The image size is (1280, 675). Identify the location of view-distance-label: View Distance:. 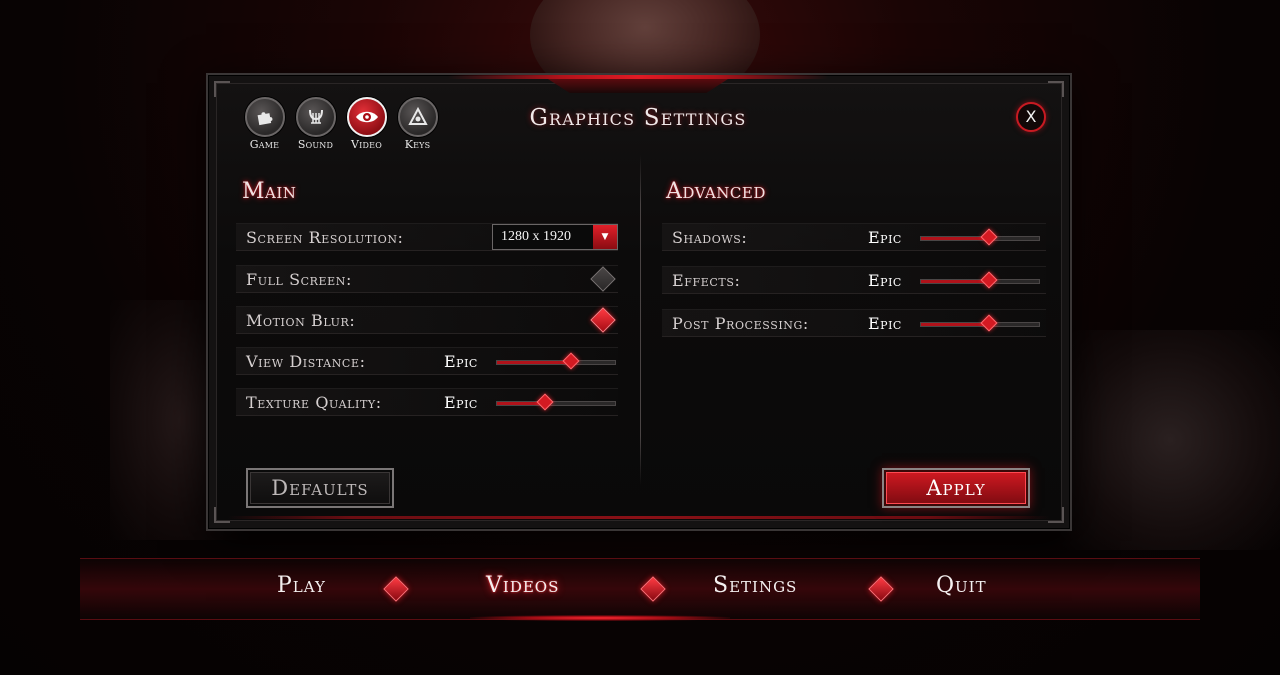
(306, 361).